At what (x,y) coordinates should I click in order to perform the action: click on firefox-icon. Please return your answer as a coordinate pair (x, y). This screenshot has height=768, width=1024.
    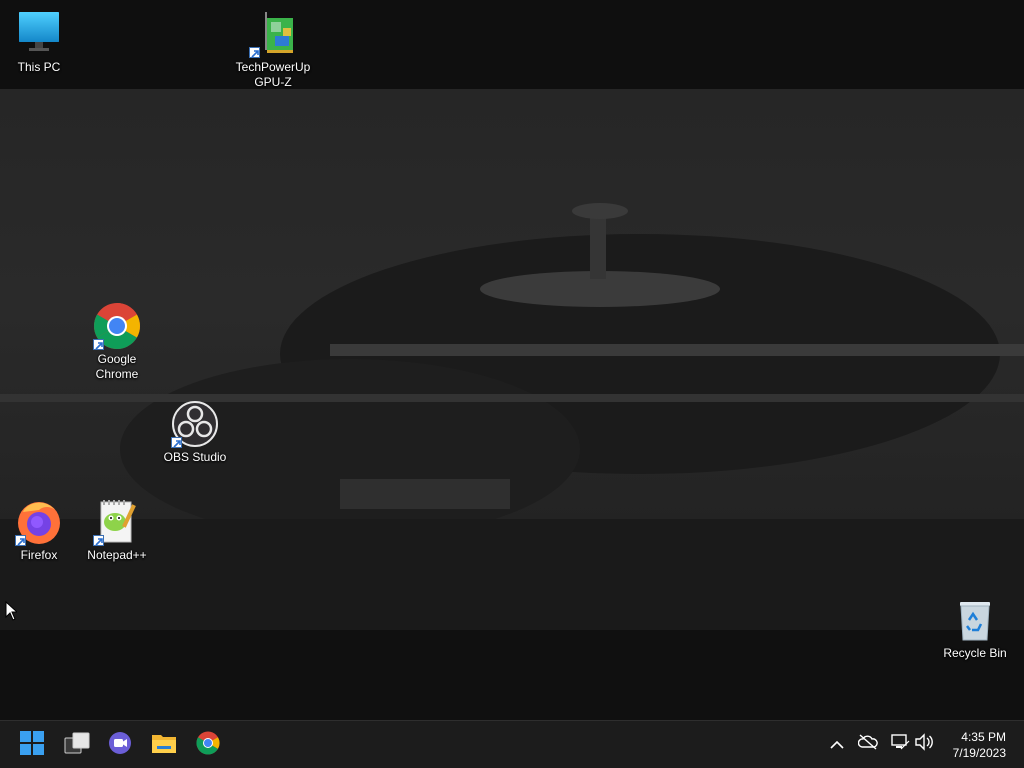
    Looking at the image, I should click on (39, 522).